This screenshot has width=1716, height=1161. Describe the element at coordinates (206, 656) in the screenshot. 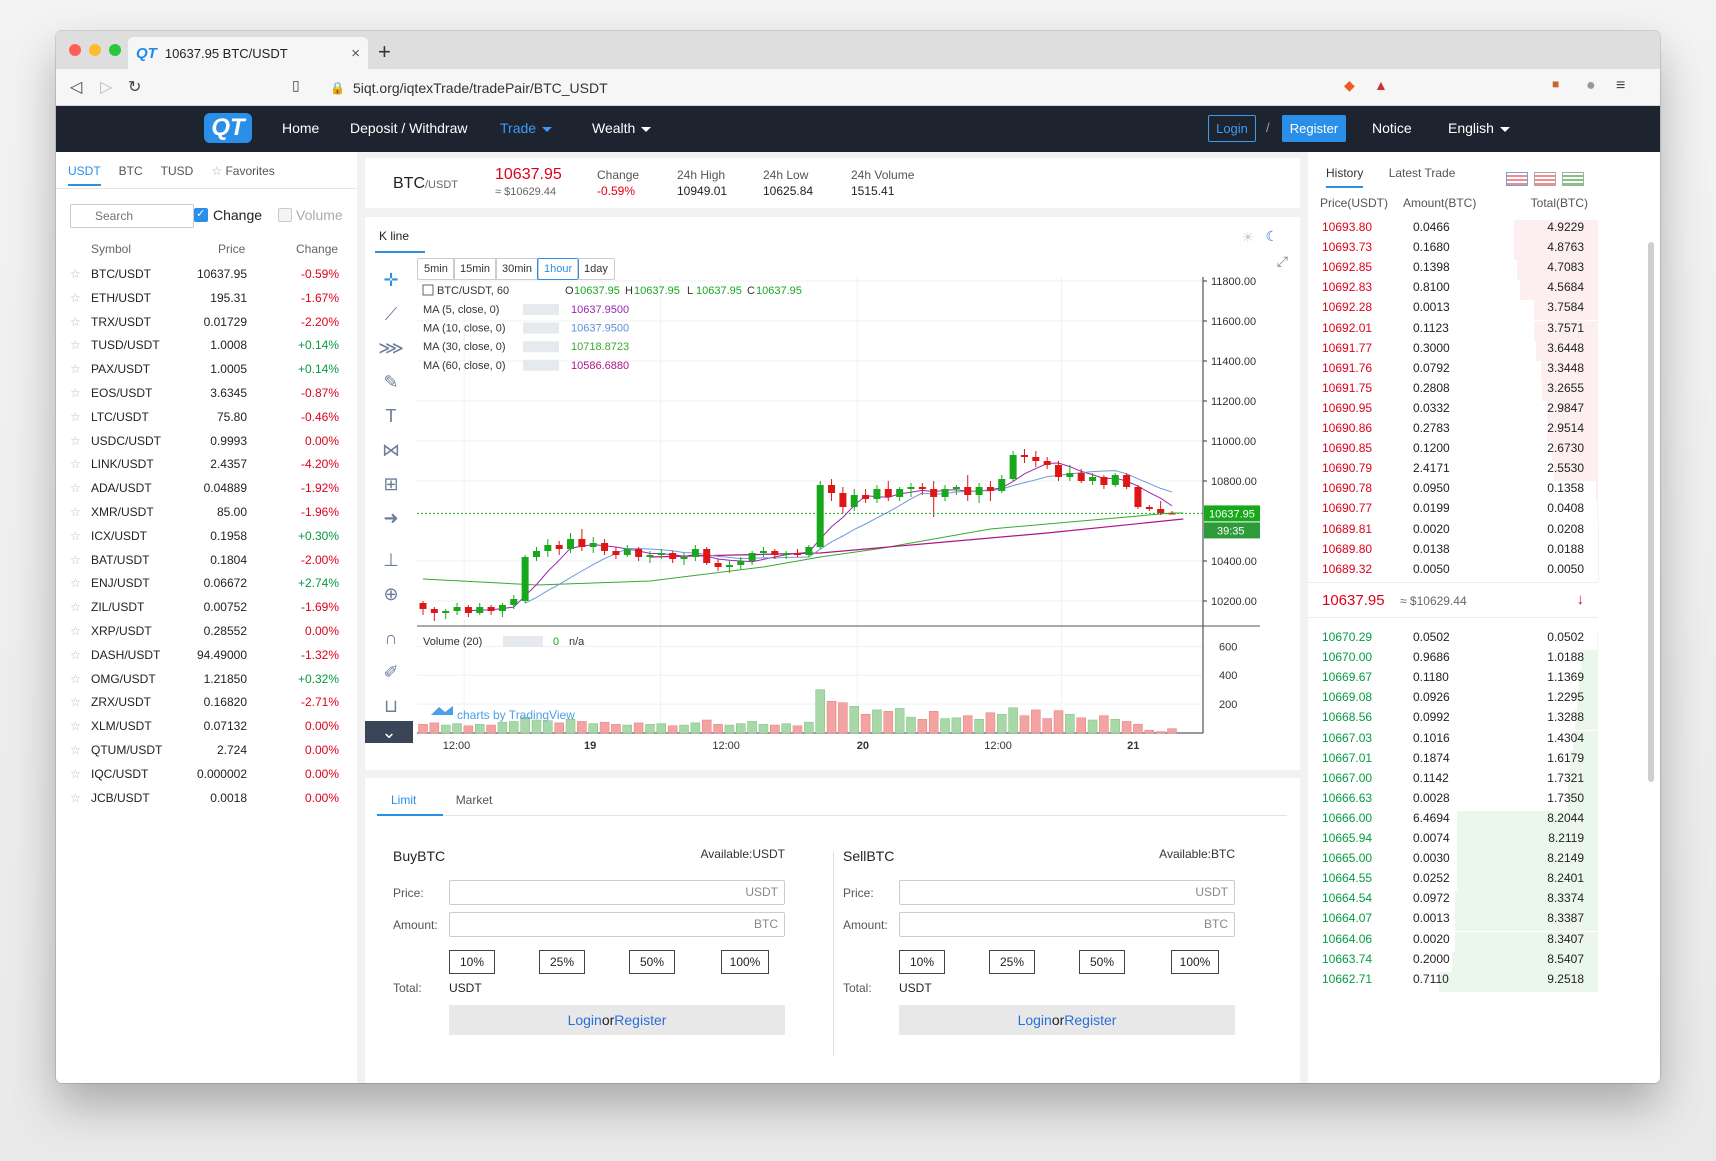

I see `market-row: ☆ DASH/USDT 94.49000 -1.32%` at that location.